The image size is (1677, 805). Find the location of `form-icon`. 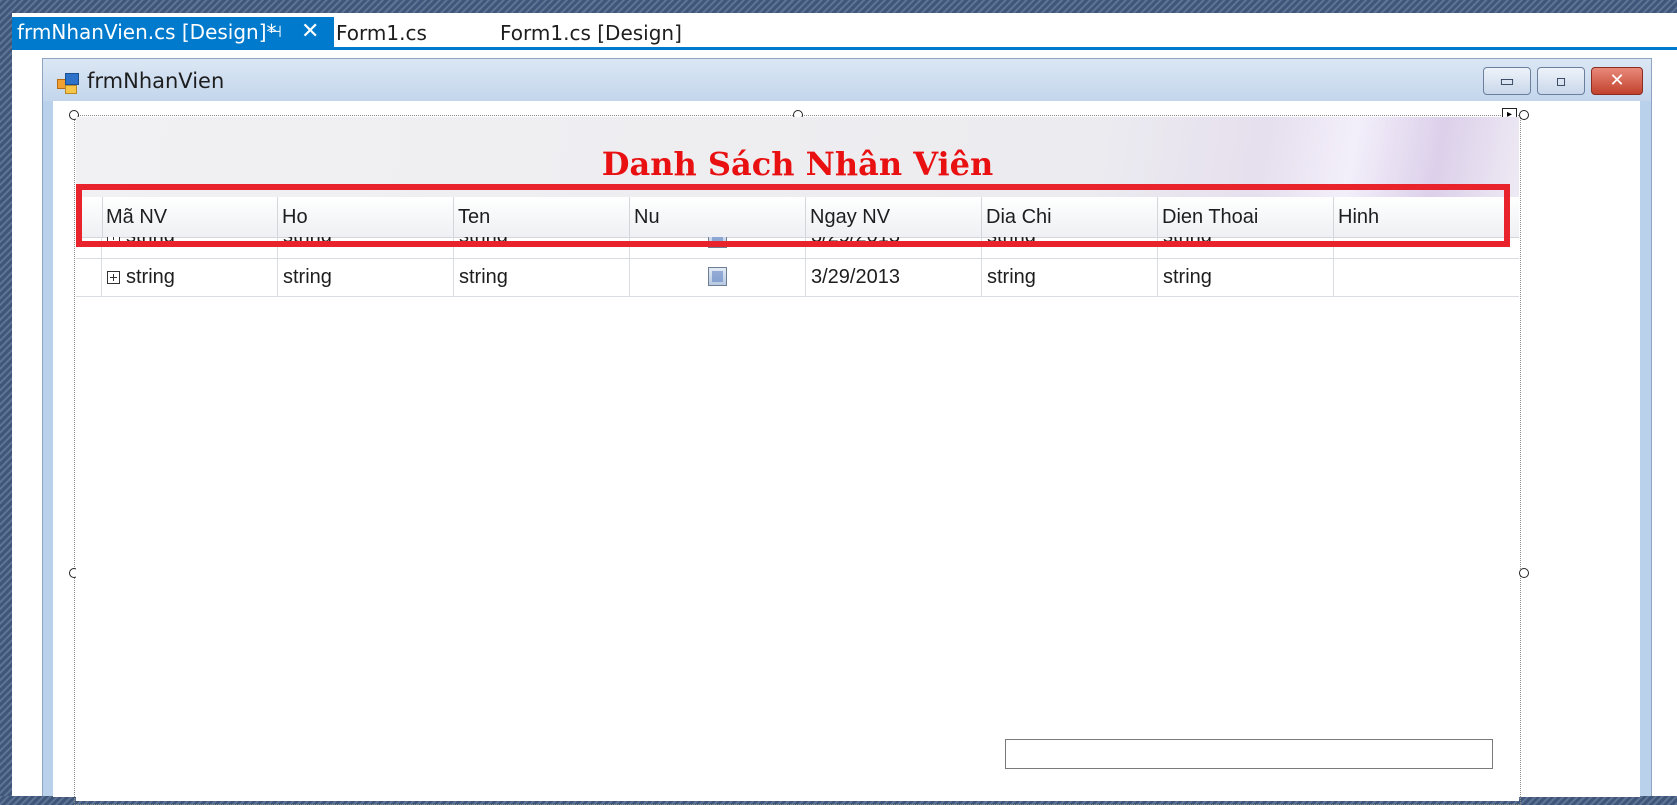

form-icon is located at coordinates (68, 83).